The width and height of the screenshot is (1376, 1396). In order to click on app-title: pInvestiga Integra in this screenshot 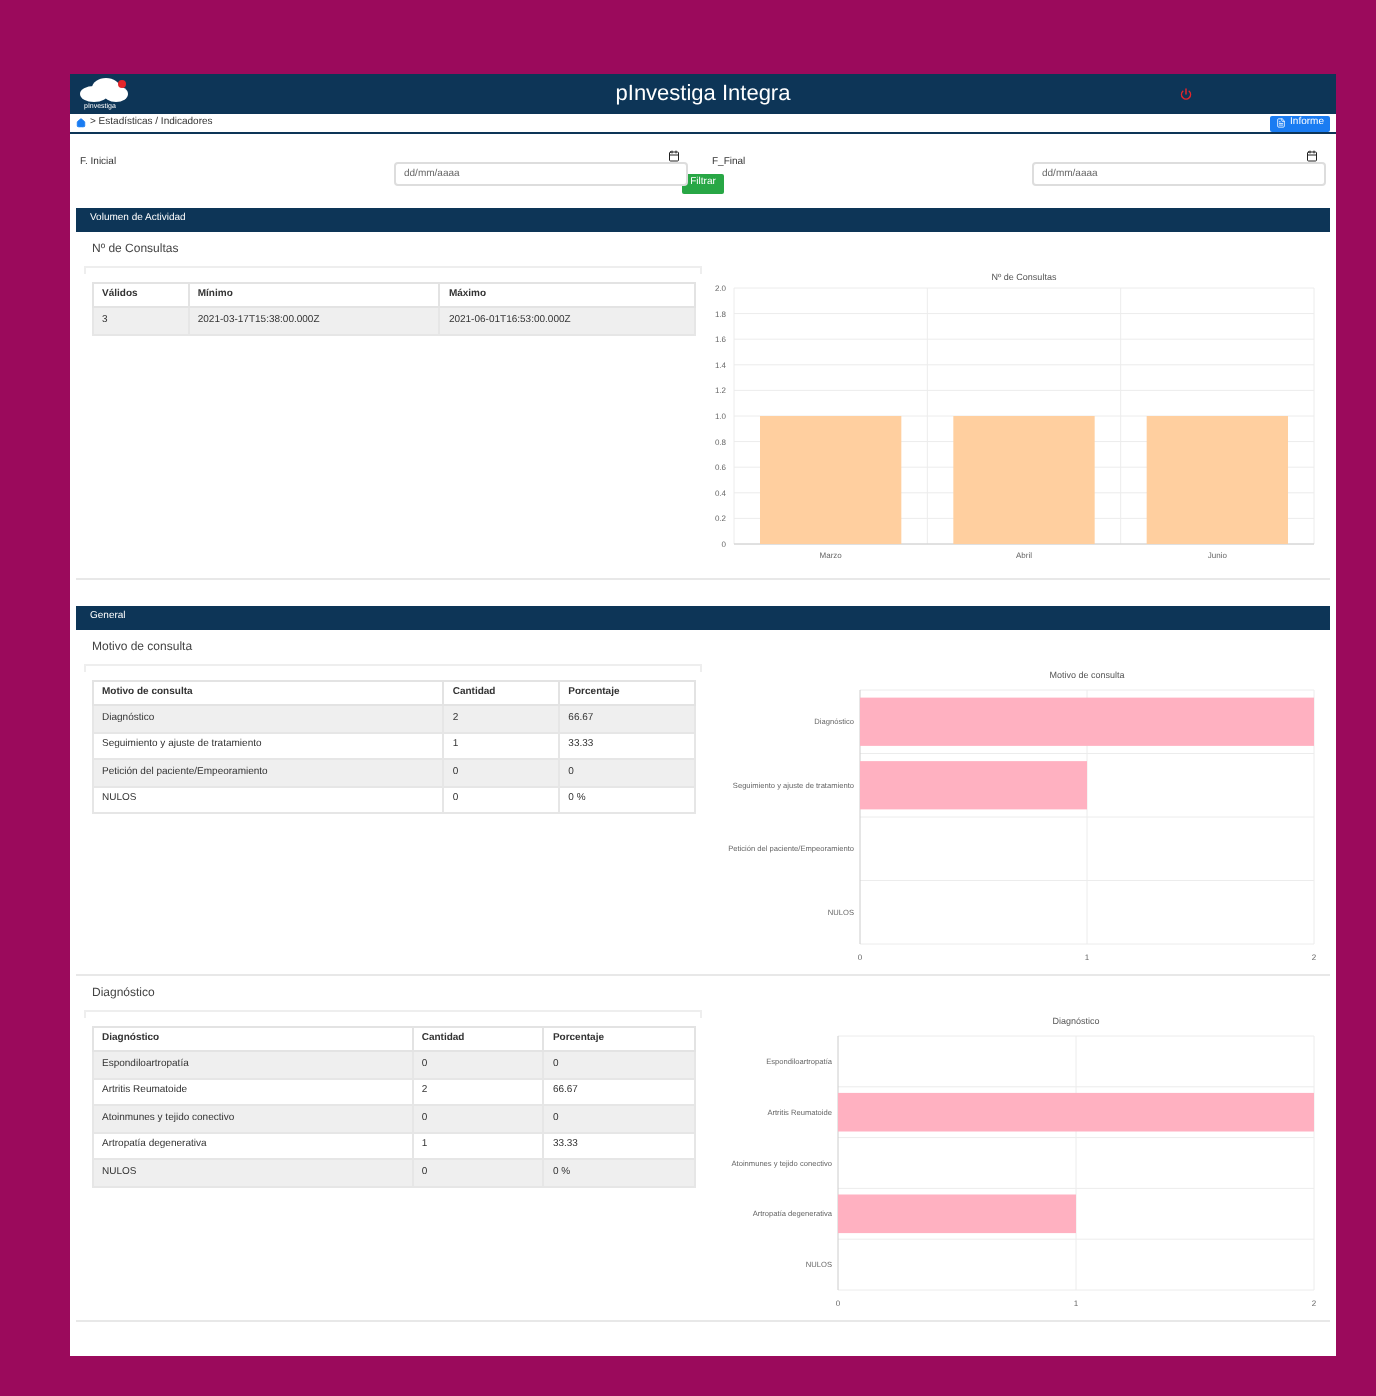, I will do `click(703, 94)`.